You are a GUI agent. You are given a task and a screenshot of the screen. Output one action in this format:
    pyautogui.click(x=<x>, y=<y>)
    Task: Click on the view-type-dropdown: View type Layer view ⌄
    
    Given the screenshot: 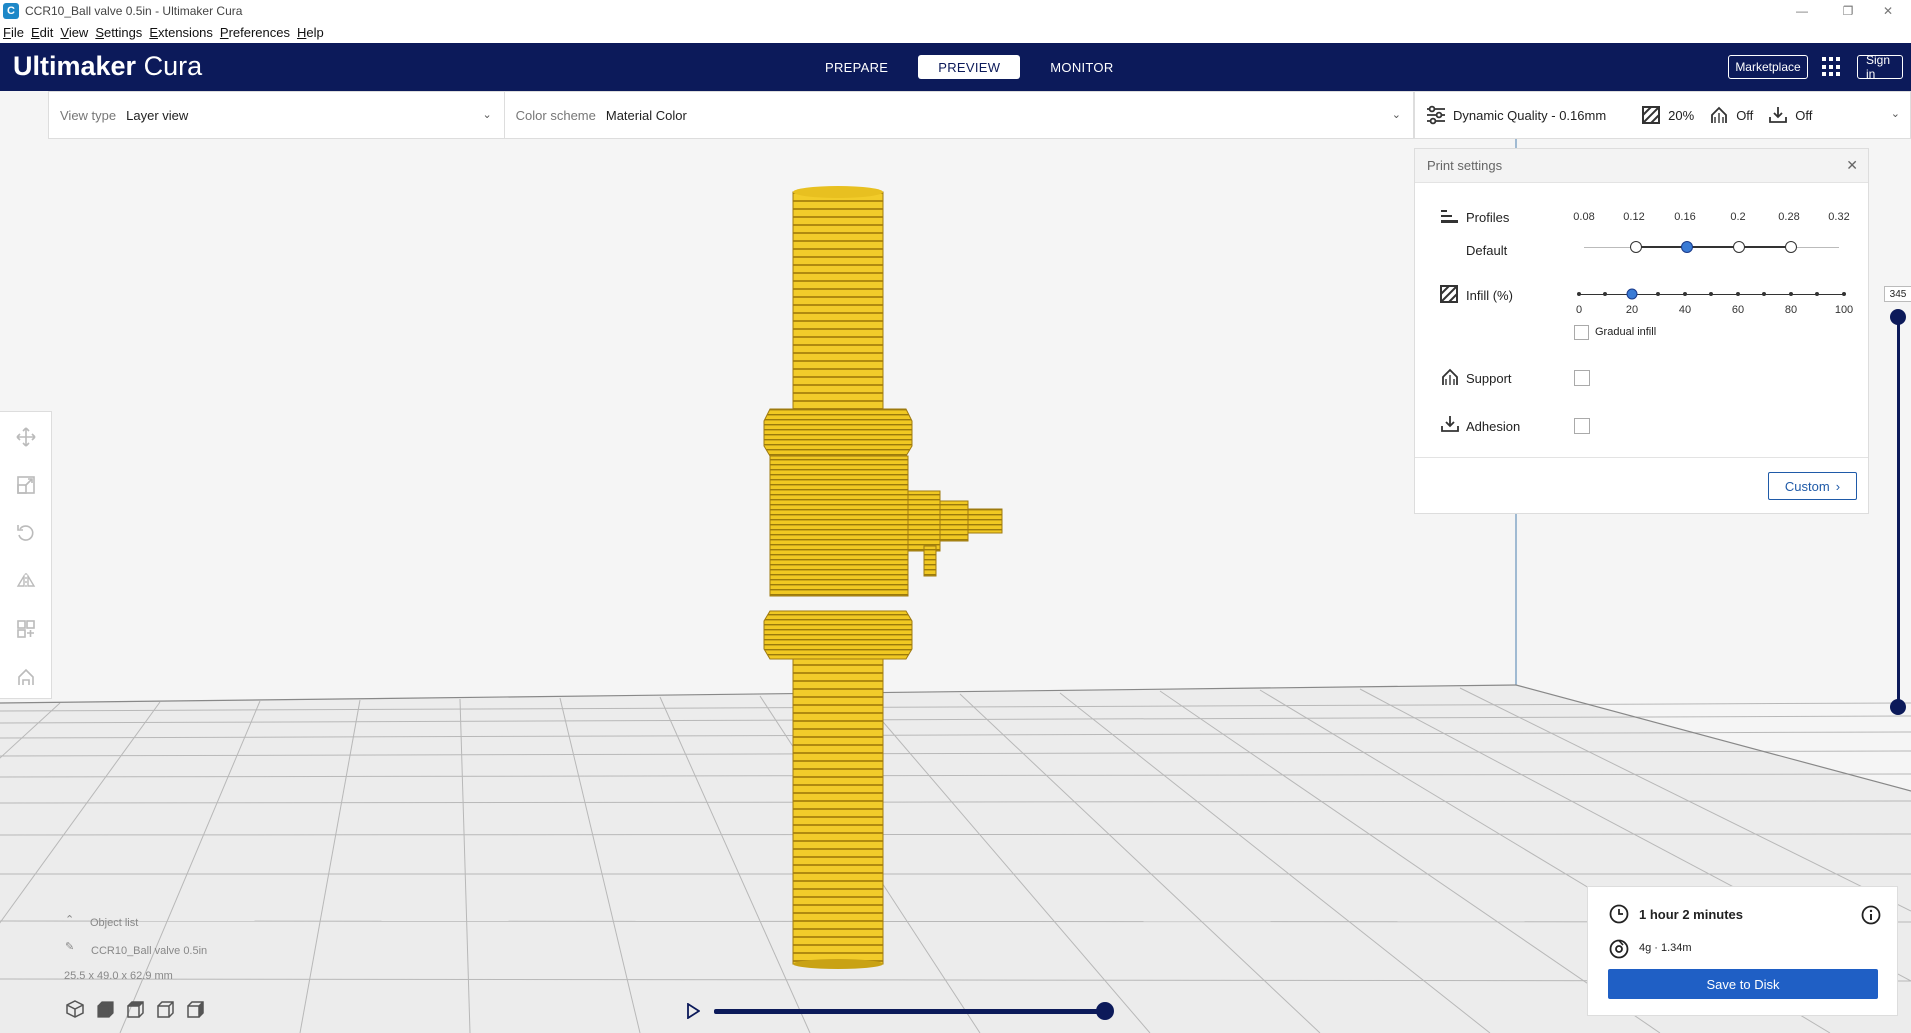 What is the action you would take?
    pyautogui.click(x=277, y=115)
    